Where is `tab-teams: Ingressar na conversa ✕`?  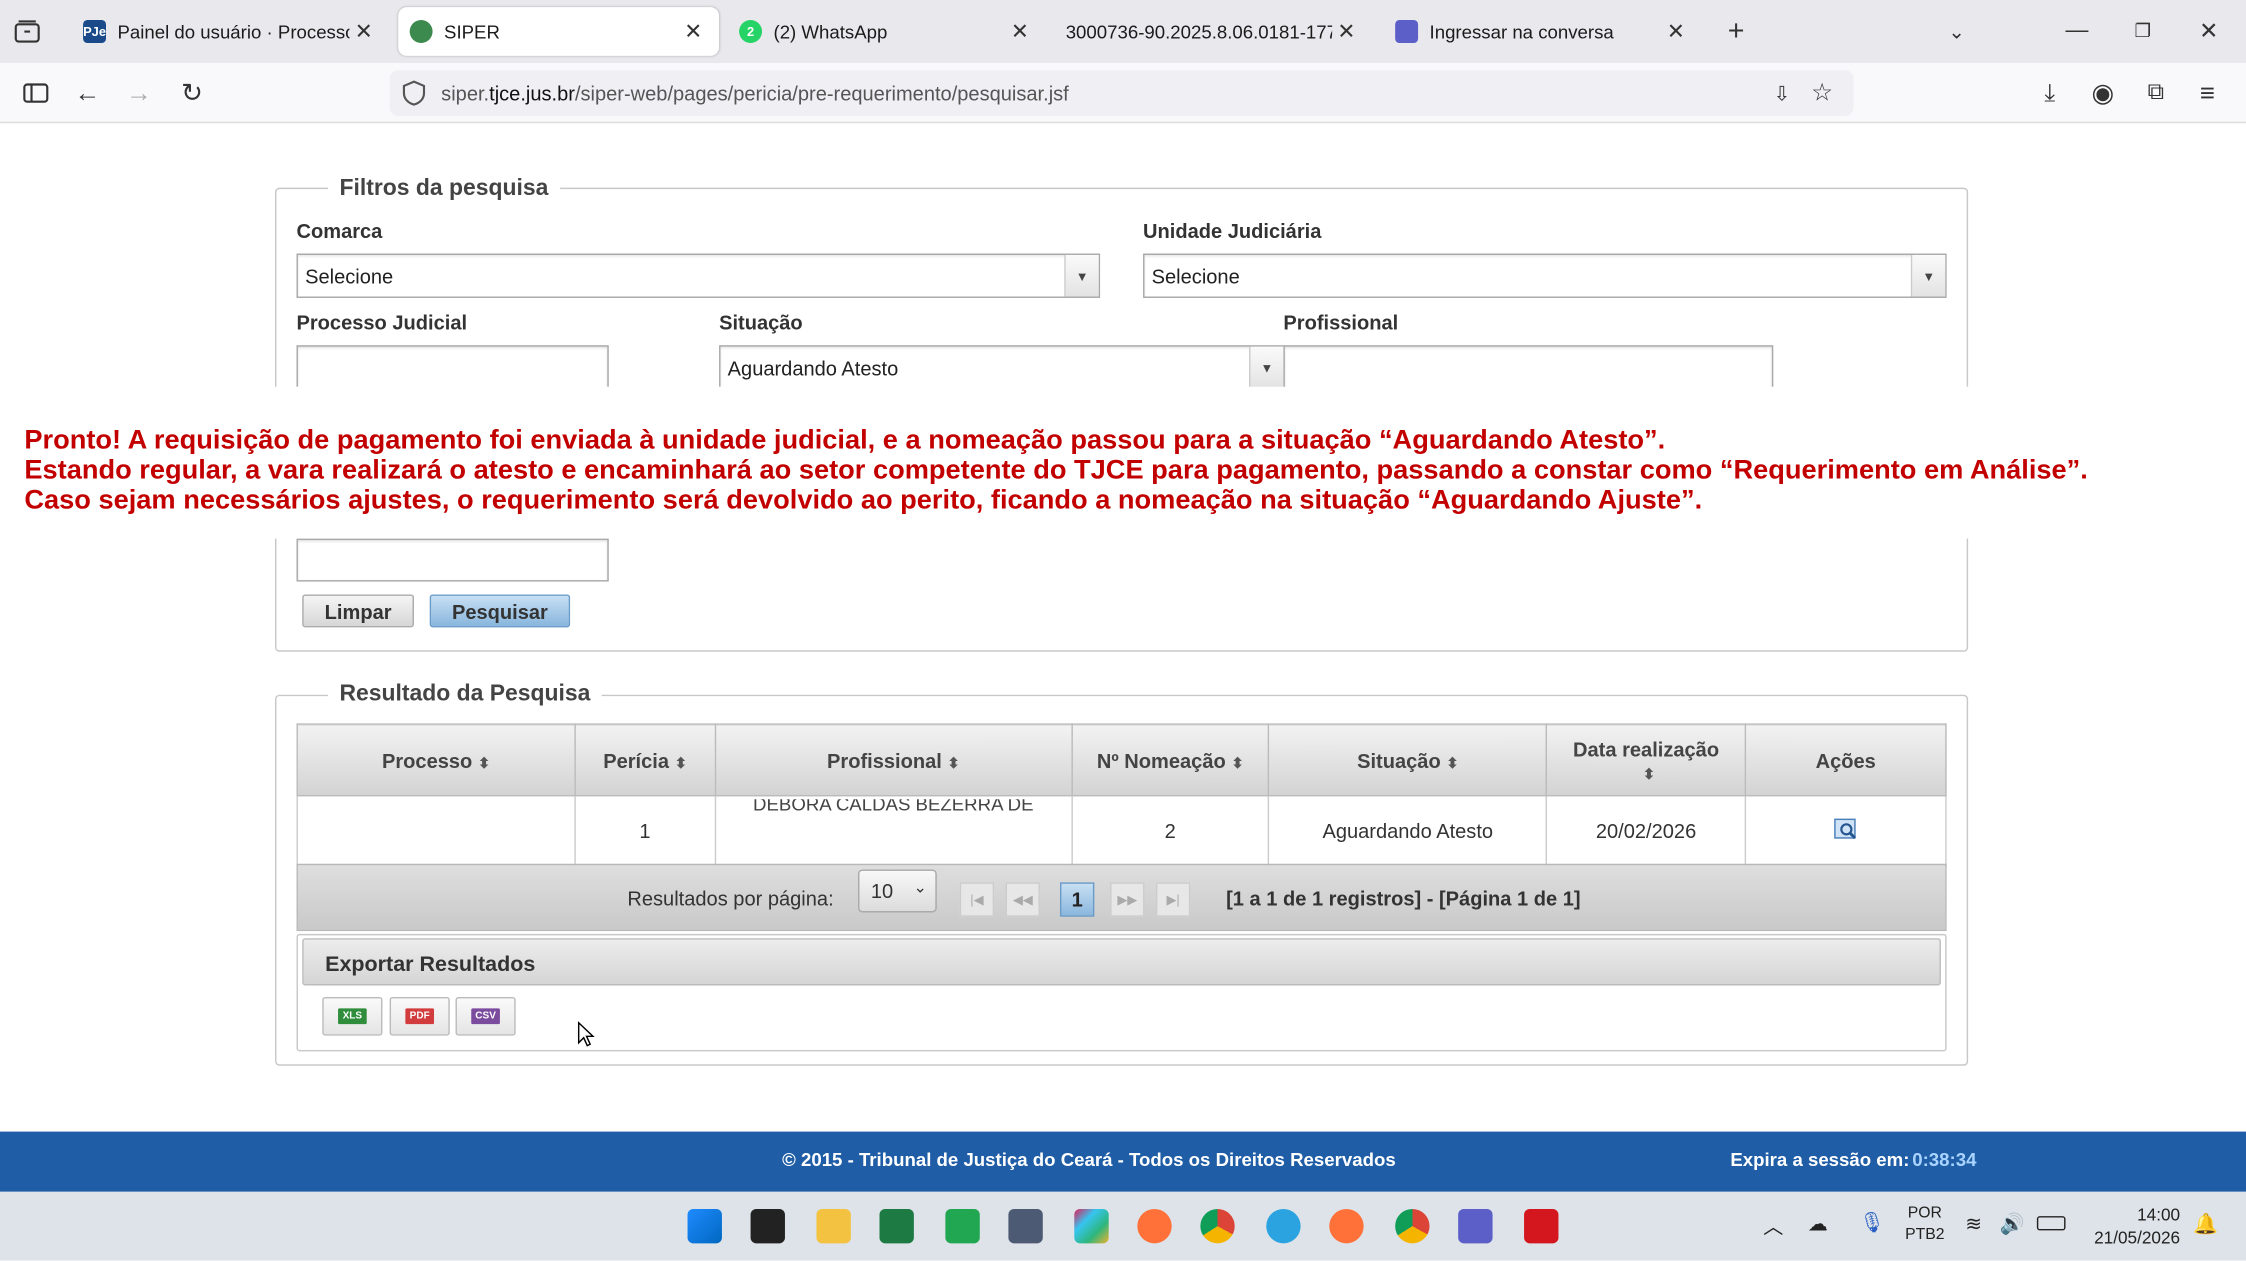 tab-teams: Ingressar na conversa ✕ is located at coordinates (1543, 31).